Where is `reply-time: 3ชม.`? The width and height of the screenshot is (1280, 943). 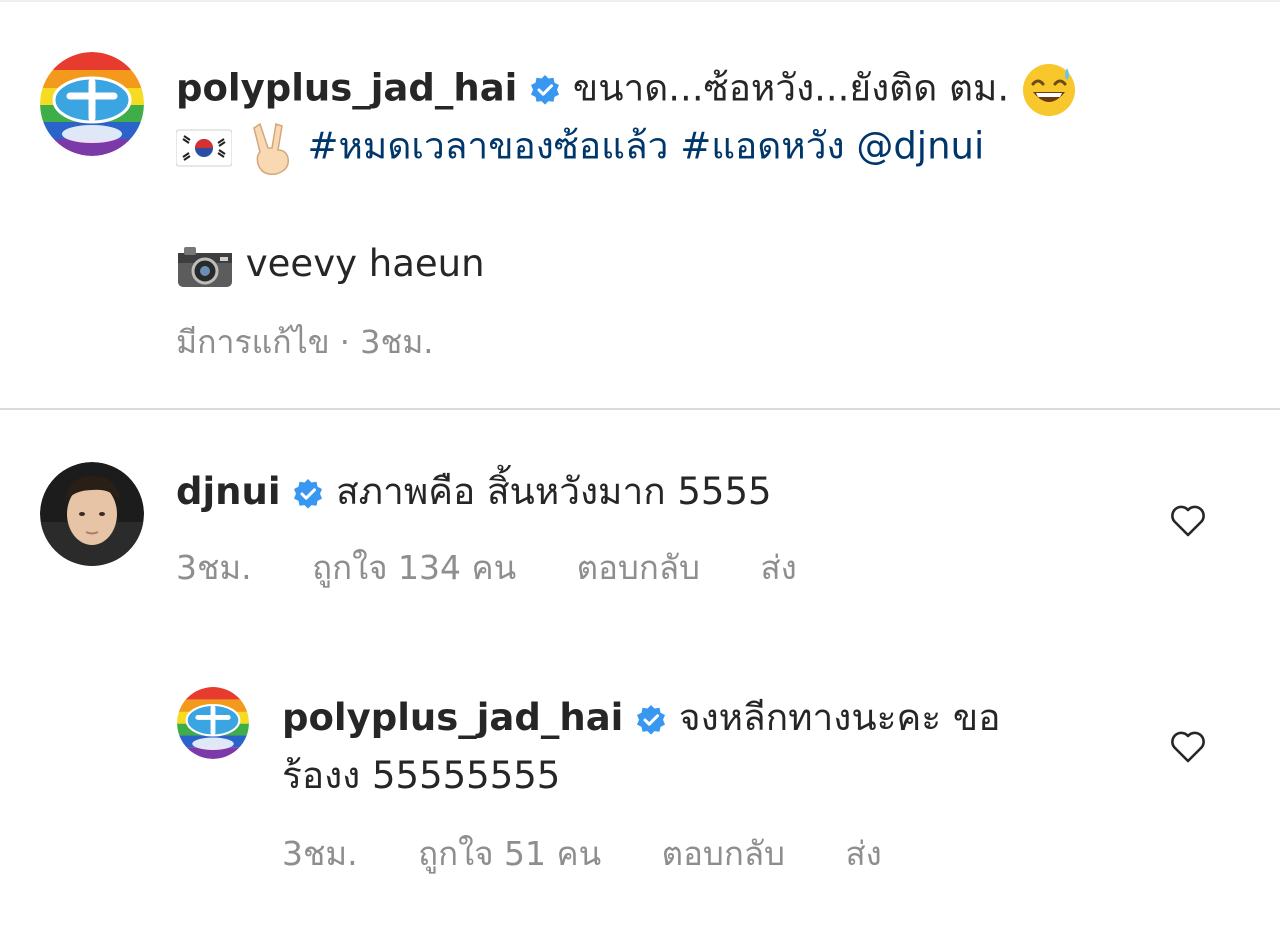 reply-time: 3ชม. is located at coordinates (320, 853).